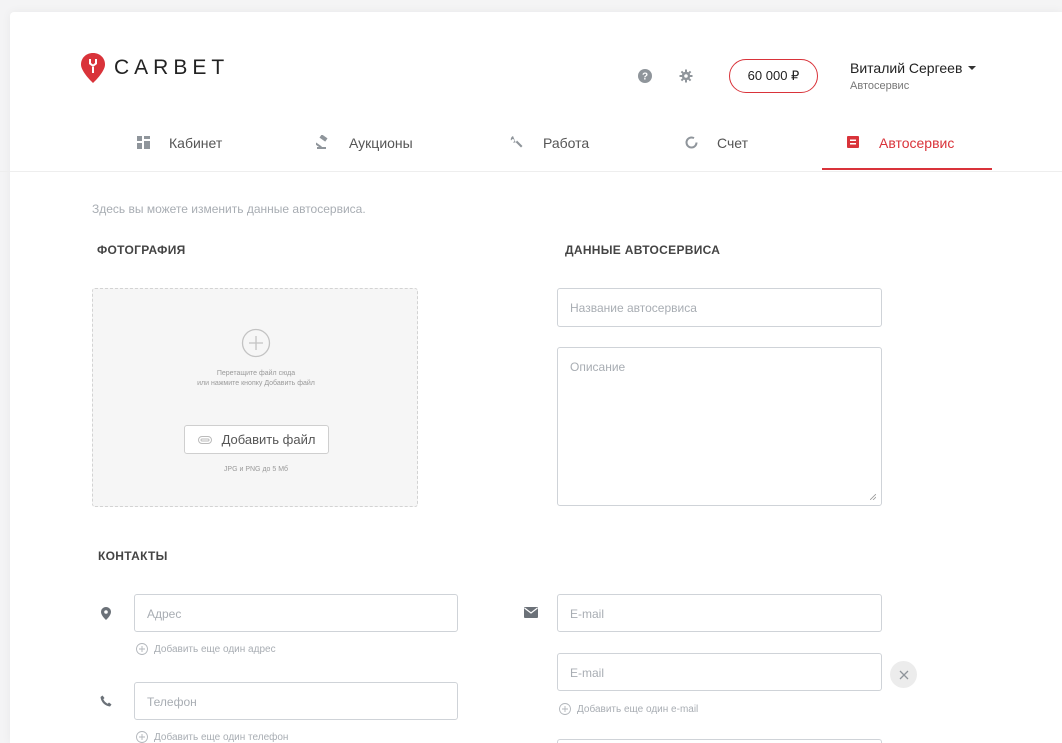 The width and height of the screenshot is (1062, 743). I want to click on phone-field, so click(296, 701).